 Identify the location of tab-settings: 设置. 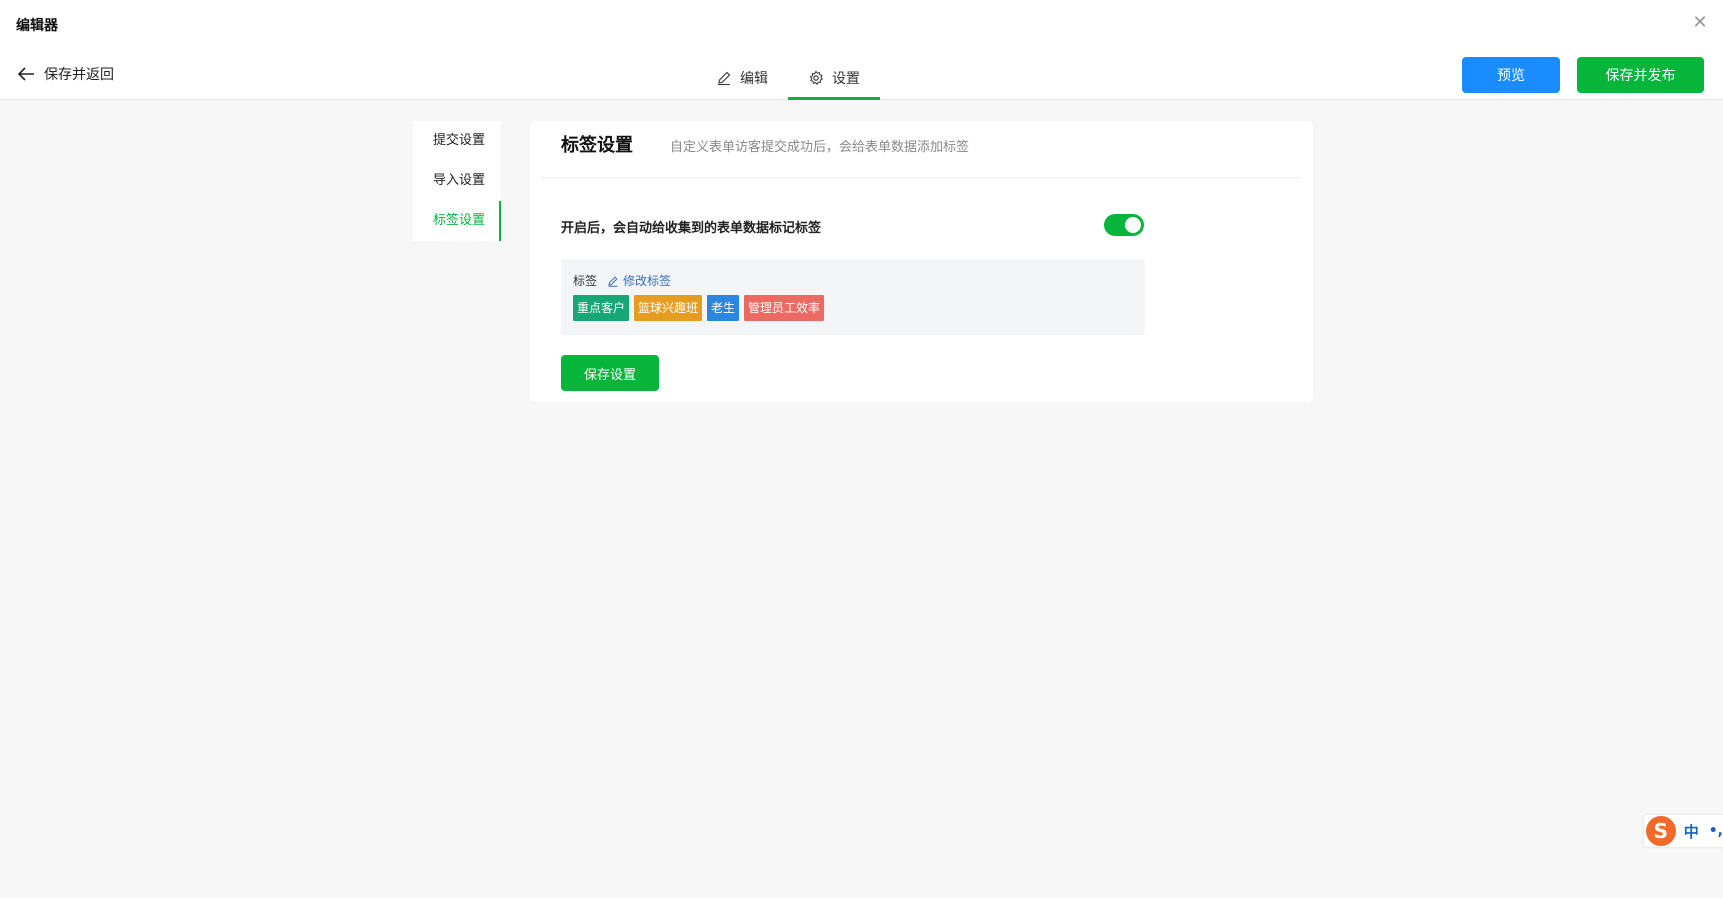
(834, 78).